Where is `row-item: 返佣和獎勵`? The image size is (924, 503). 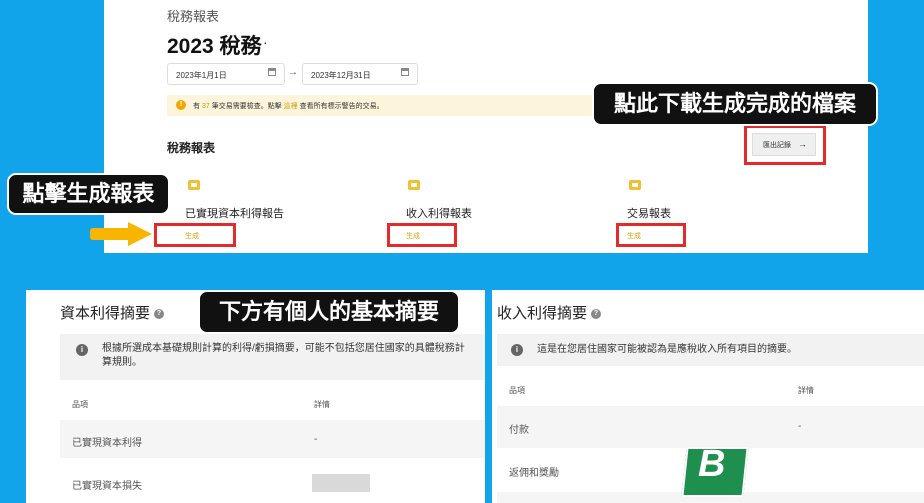
row-item: 返佣和獎勵 is located at coordinates (534, 473).